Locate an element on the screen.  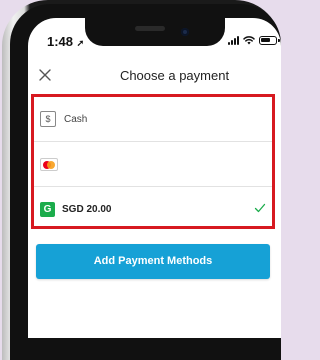
empty-content-area is located at coordinates (154, 313).